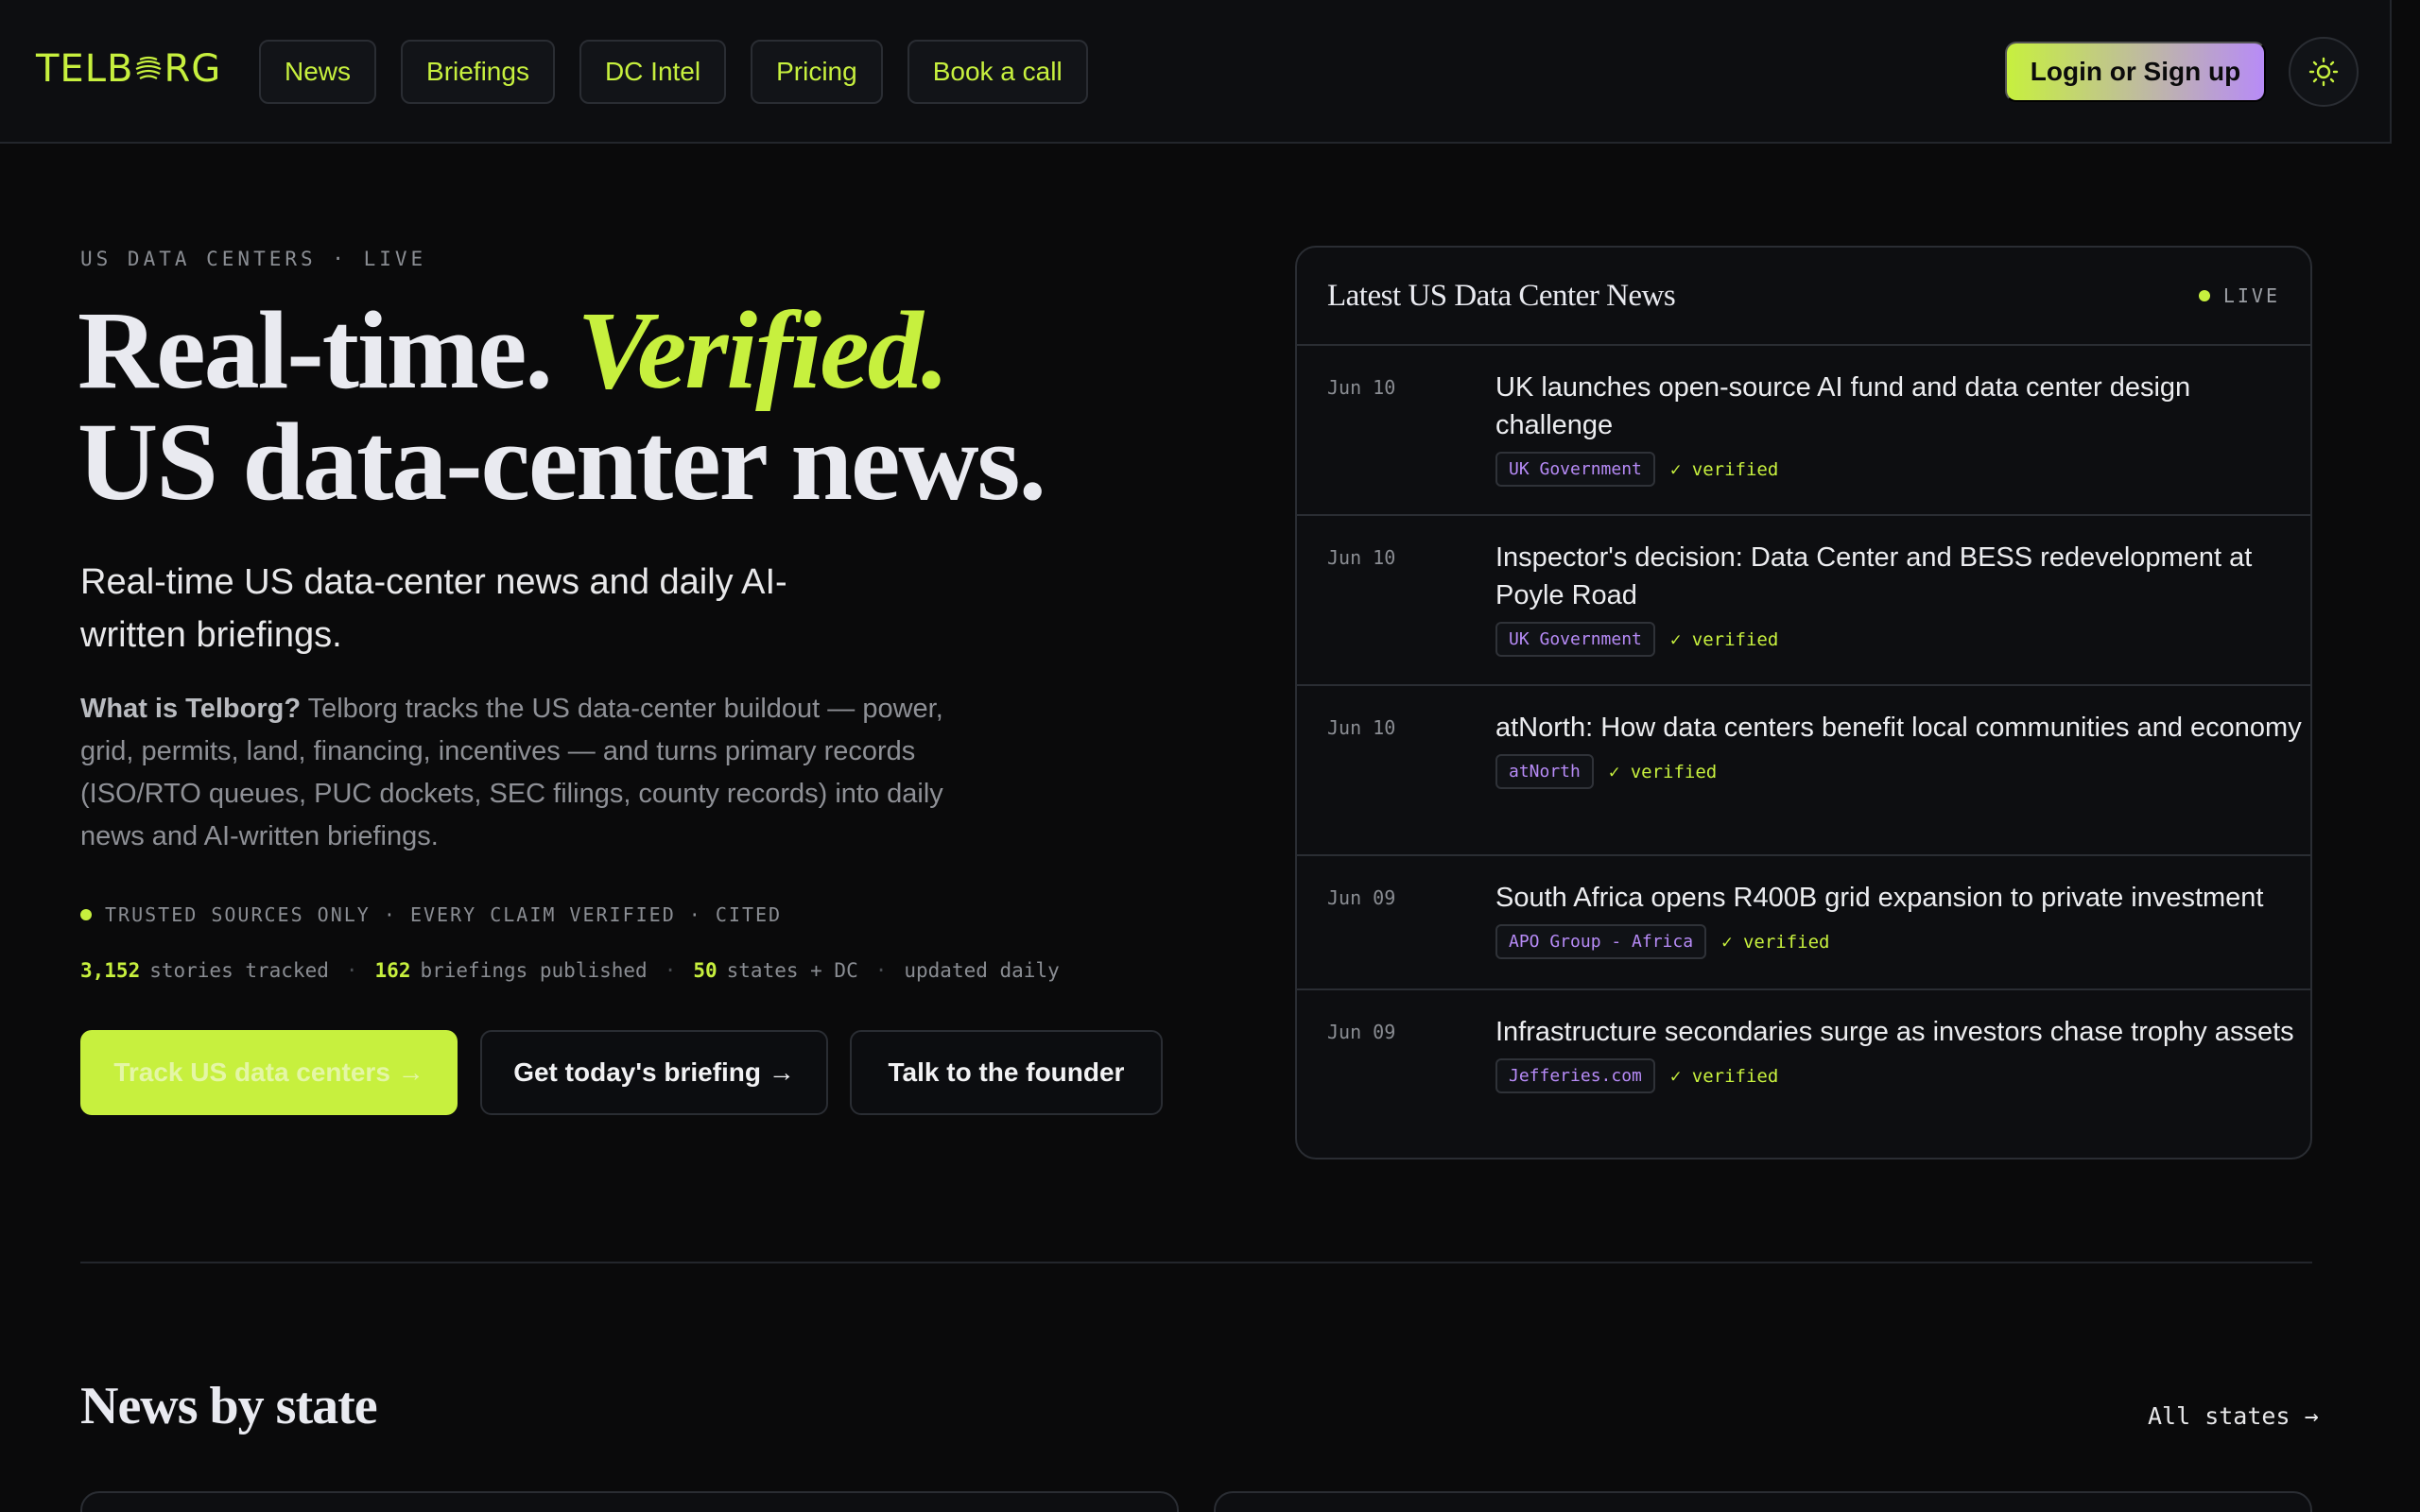 This screenshot has width=2420, height=1512. What do you see at coordinates (392, 970) in the screenshot?
I see `stat-briefings-value: 162` at bounding box center [392, 970].